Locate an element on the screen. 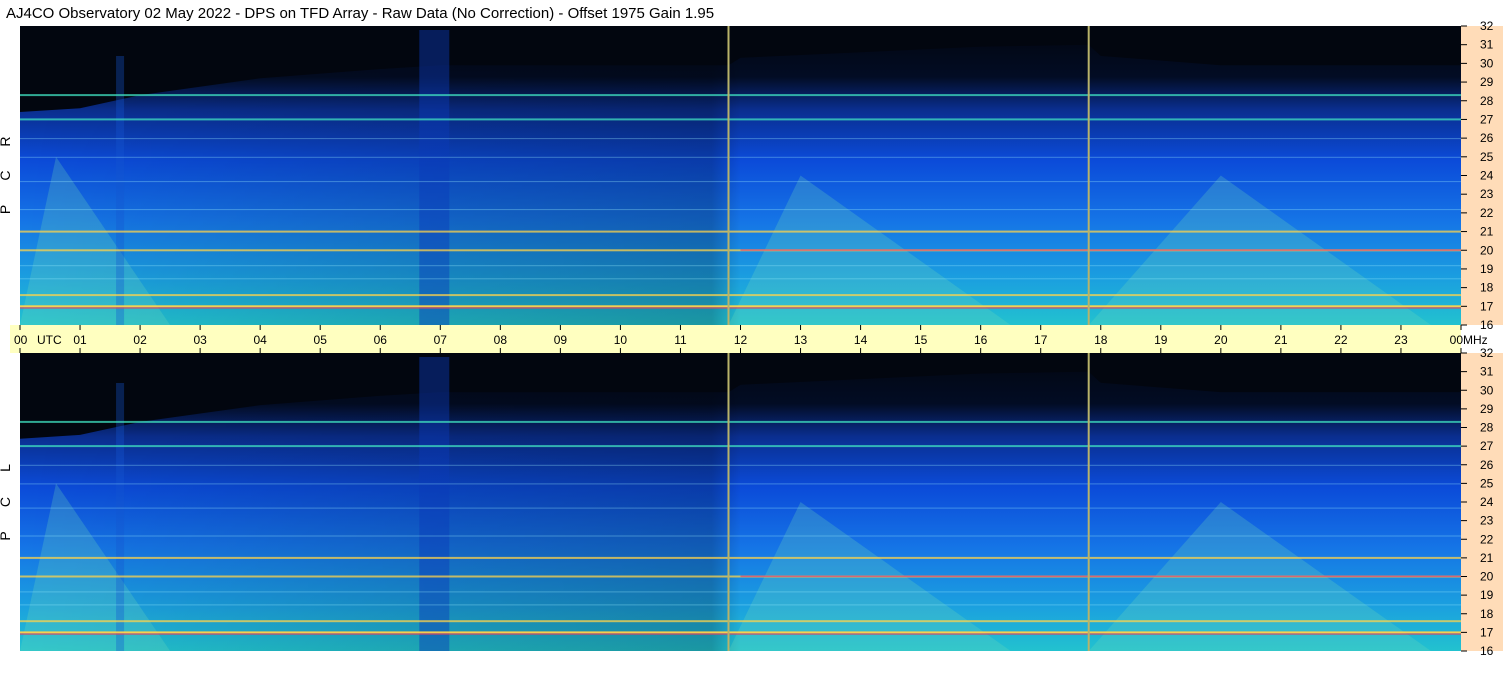 This screenshot has height=677, width=1503. utc-tick-label: 10 is located at coordinates (621, 340).